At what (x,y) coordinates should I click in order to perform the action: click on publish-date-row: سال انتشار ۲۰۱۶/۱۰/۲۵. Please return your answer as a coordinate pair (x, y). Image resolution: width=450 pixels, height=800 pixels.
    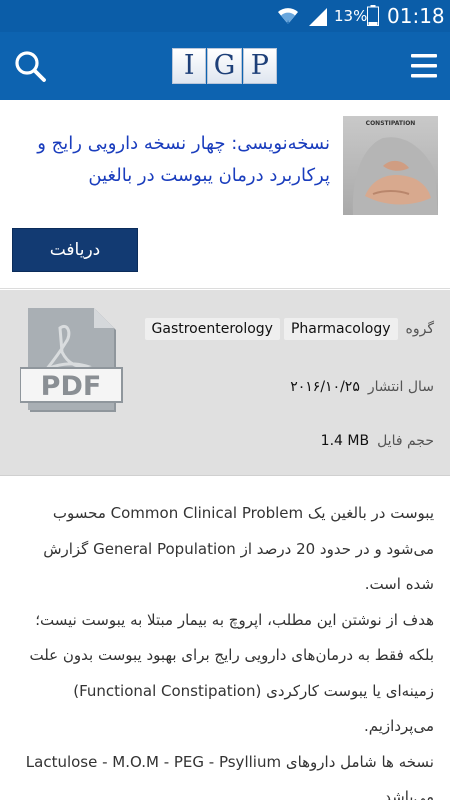
    Looking at the image, I should click on (362, 387).